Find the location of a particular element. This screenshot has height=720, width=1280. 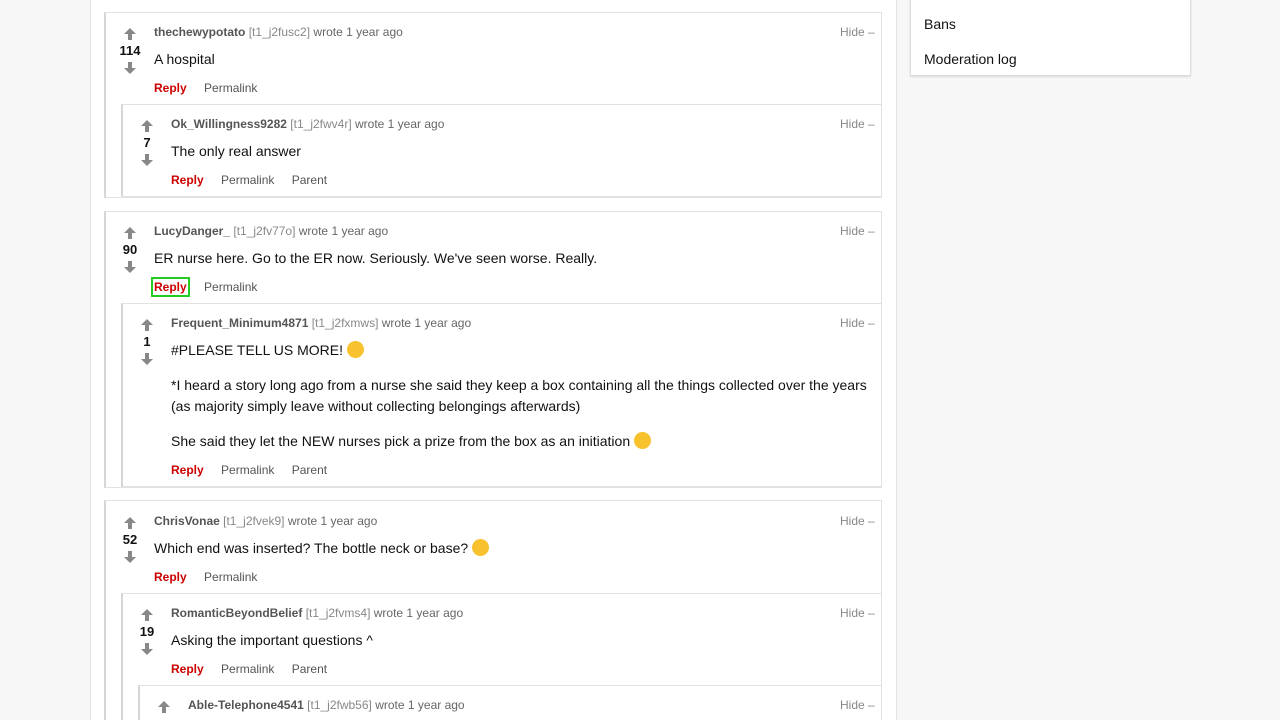

comment-author: thechewypotato is located at coordinates (199, 32).